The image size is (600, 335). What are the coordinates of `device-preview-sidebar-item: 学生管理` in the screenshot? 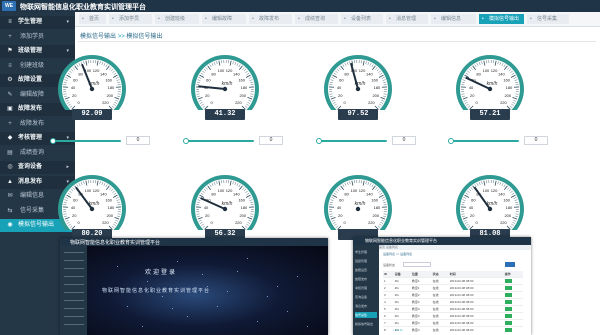 It's located at (366, 252).